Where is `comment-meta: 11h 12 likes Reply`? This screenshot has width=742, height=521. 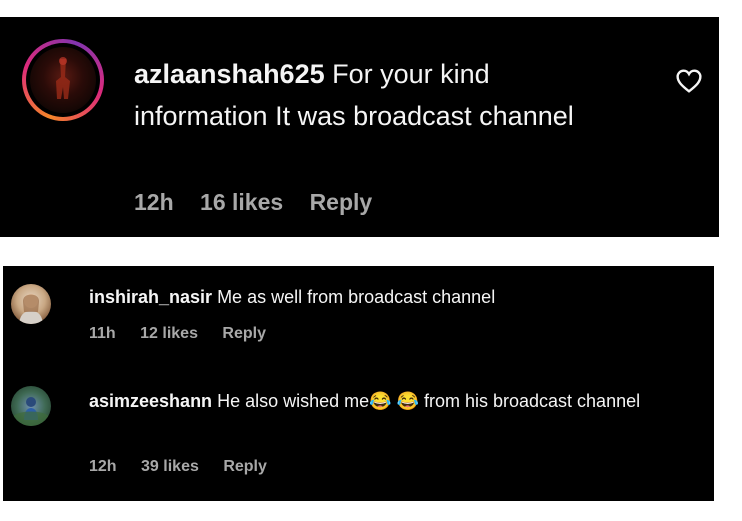
comment-meta: 11h 12 likes Reply is located at coordinates (187, 334).